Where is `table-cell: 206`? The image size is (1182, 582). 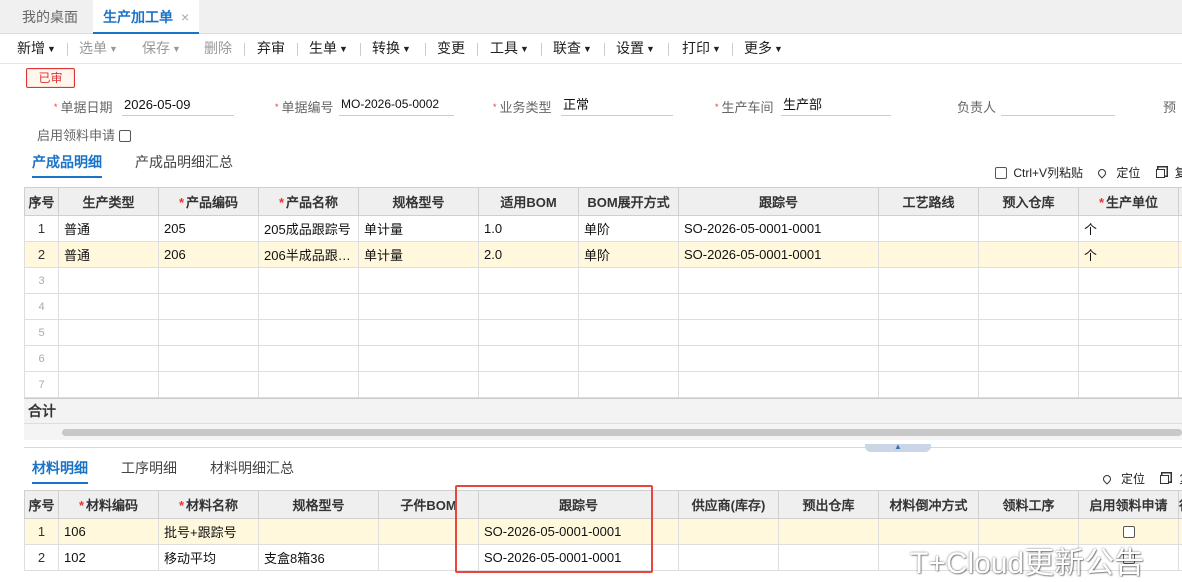
table-cell: 206 is located at coordinates (209, 255).